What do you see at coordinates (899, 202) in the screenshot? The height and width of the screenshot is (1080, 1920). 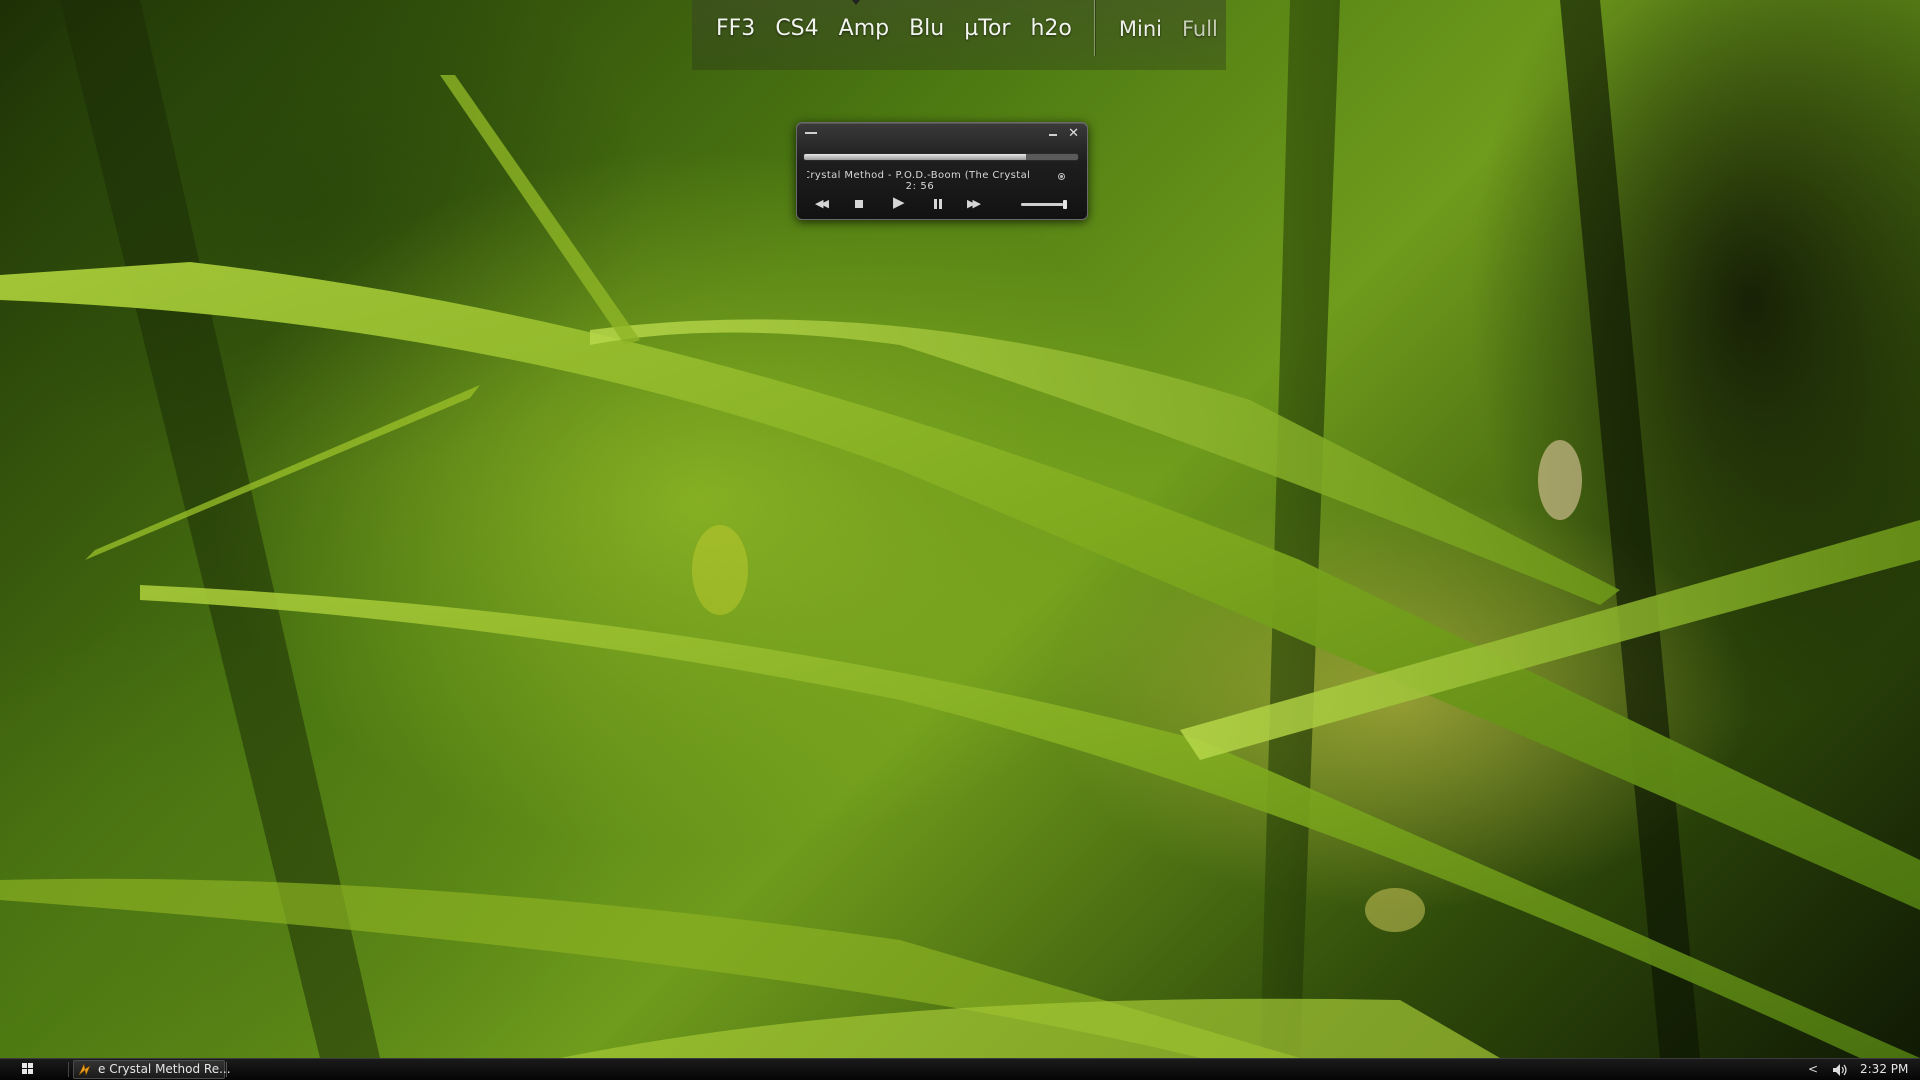 I see `play-icon: ▶` at bounding box center [899, 202].